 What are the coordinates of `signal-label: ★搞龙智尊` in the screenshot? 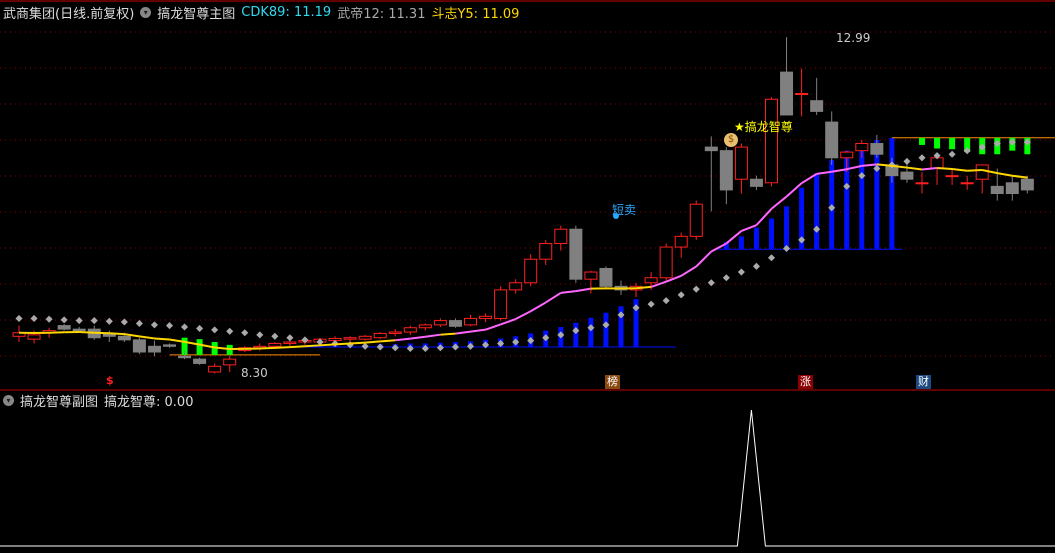 It's located at (763, 127).